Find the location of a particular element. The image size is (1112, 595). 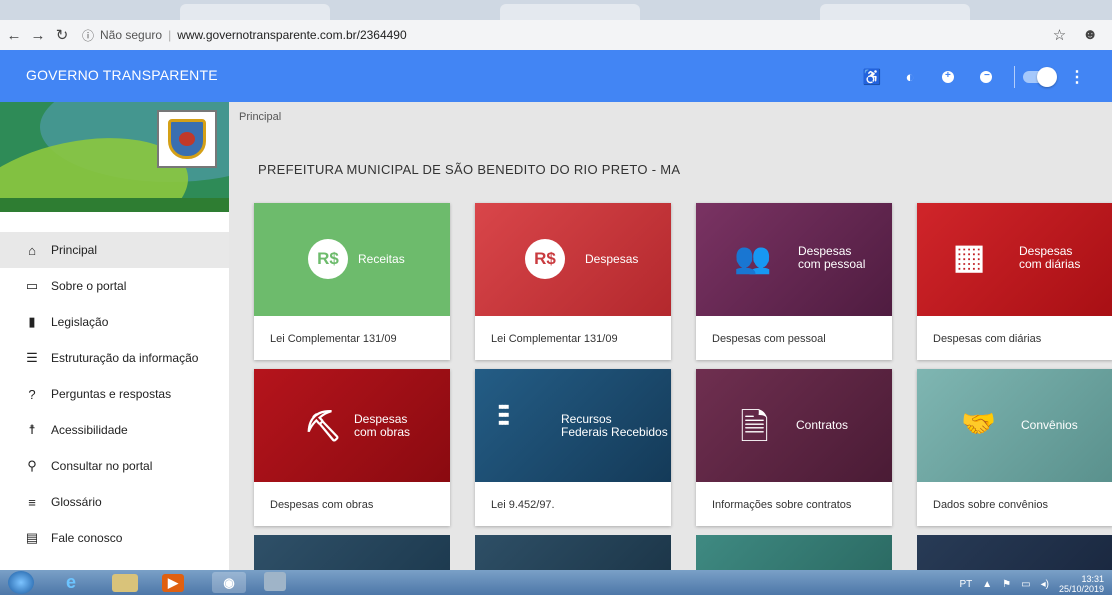

municipal-crest-logo is located at coordinates (187, 139).